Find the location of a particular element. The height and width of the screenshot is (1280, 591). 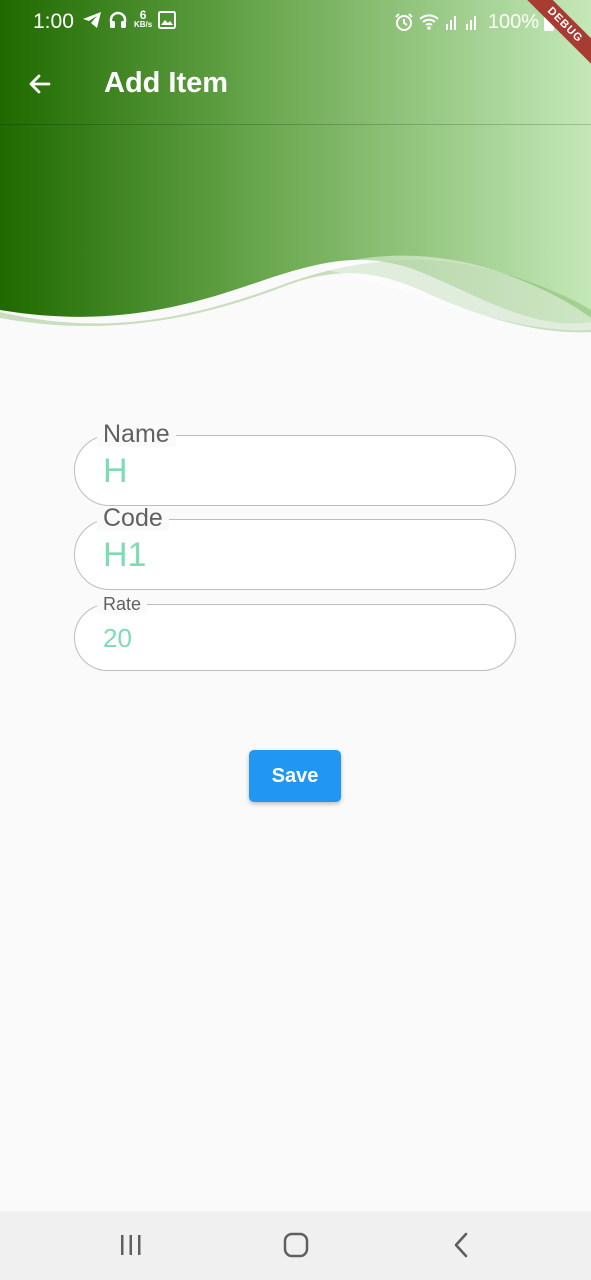

status-right-icons: 100% is located at coordinates (474, 22).